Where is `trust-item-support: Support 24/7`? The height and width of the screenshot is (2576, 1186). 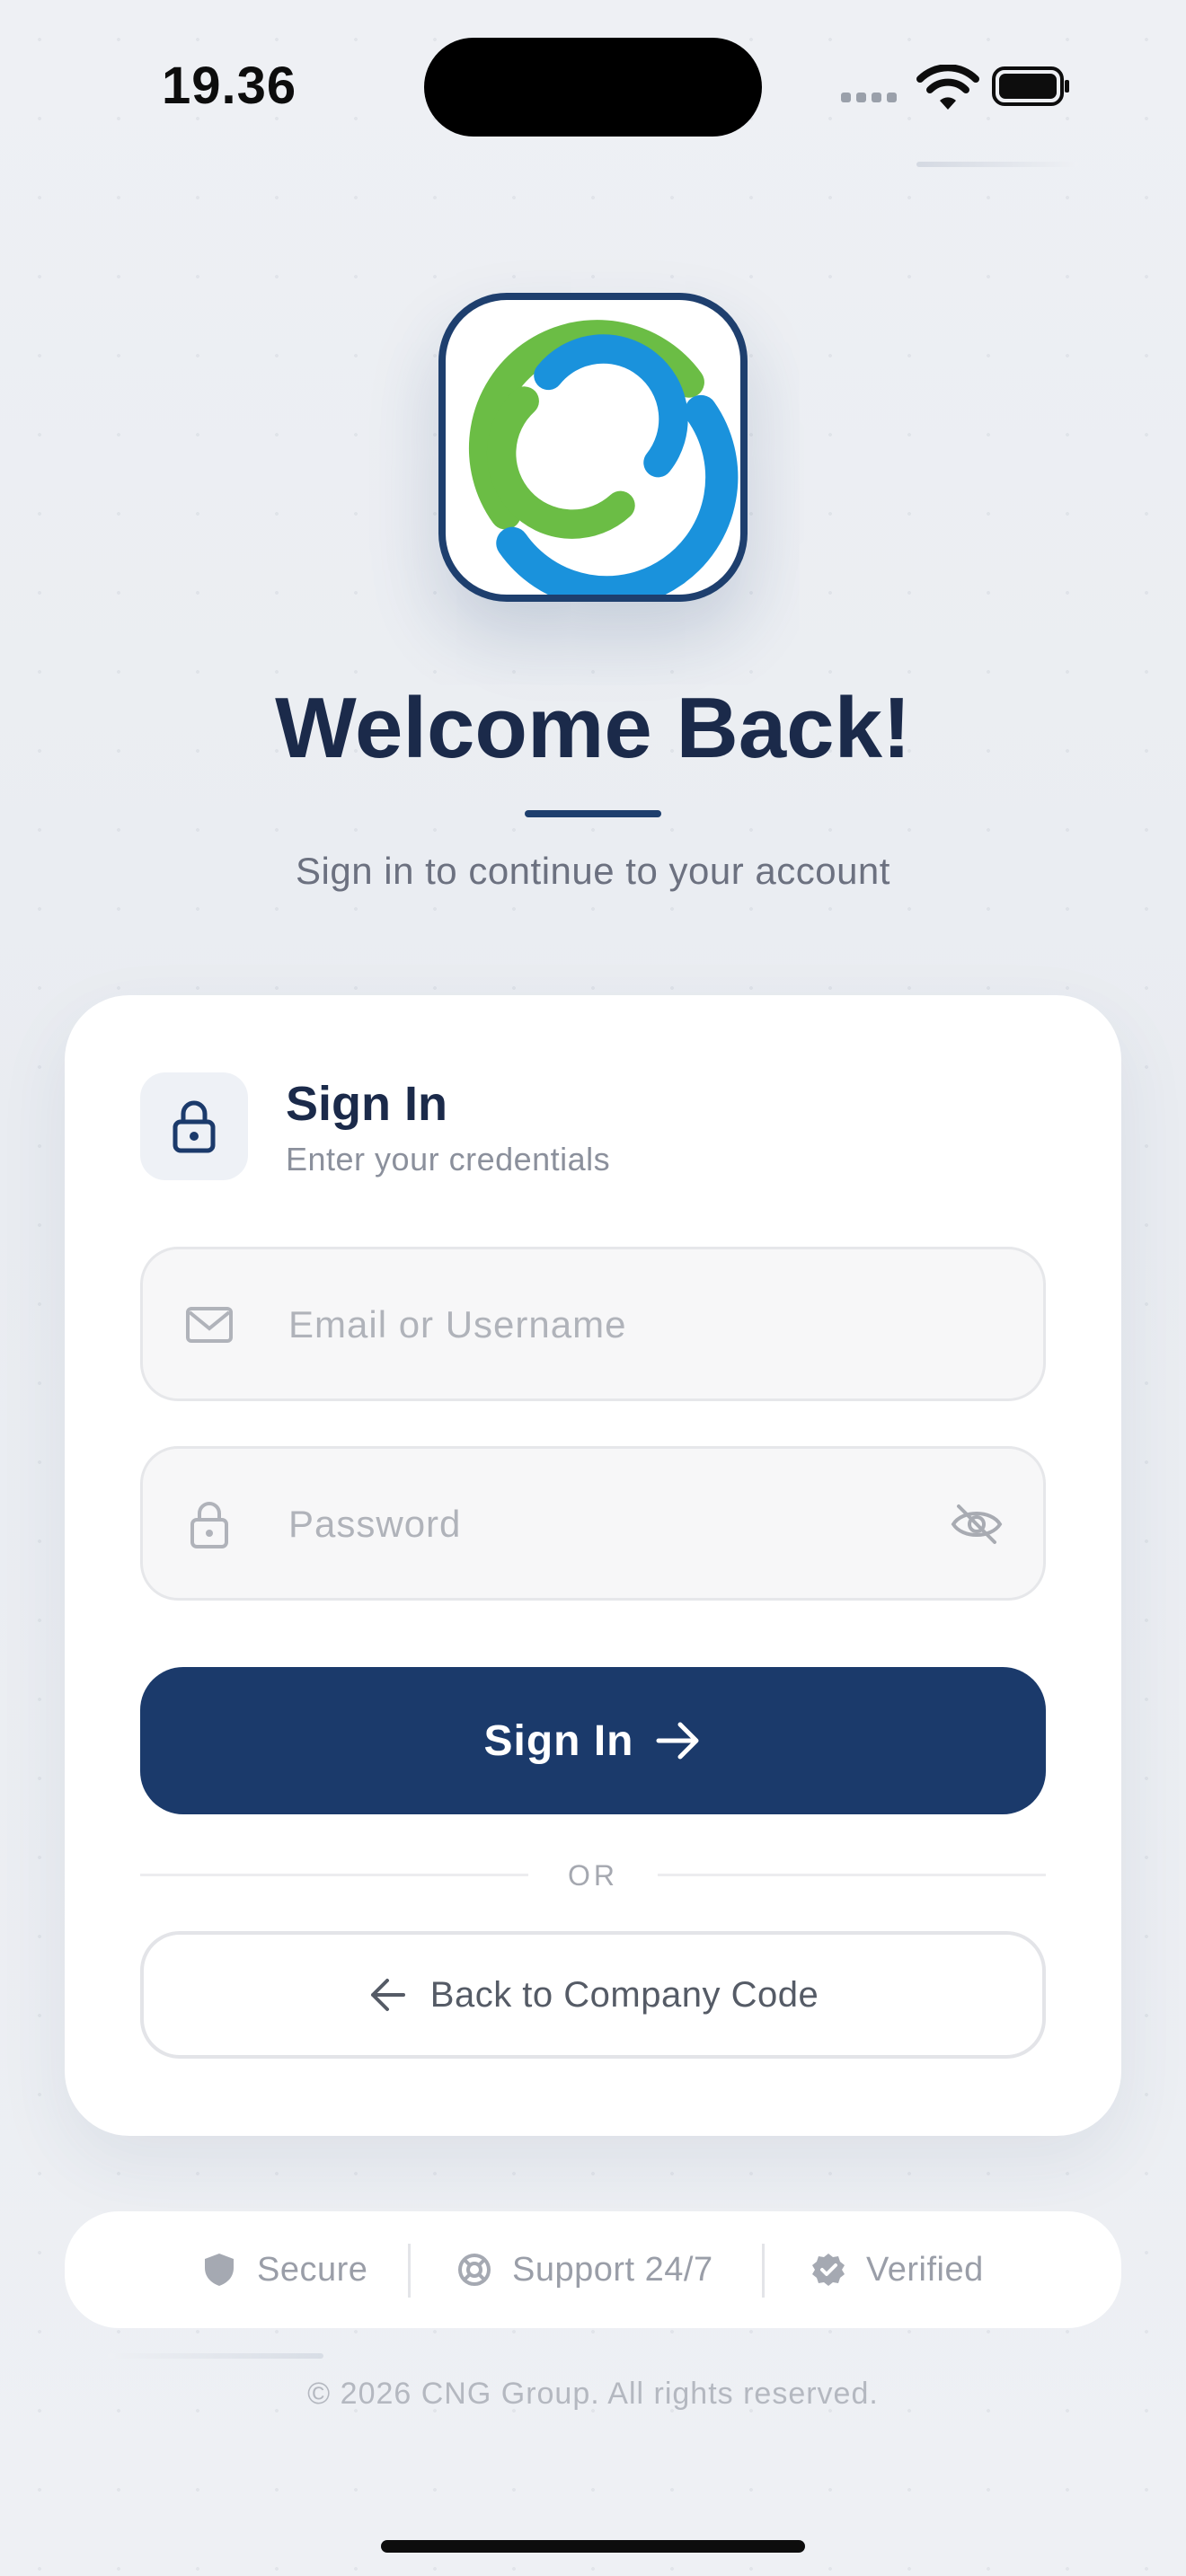
trust-item-support: Support 24/7 is located at coordinates (584, 2269).